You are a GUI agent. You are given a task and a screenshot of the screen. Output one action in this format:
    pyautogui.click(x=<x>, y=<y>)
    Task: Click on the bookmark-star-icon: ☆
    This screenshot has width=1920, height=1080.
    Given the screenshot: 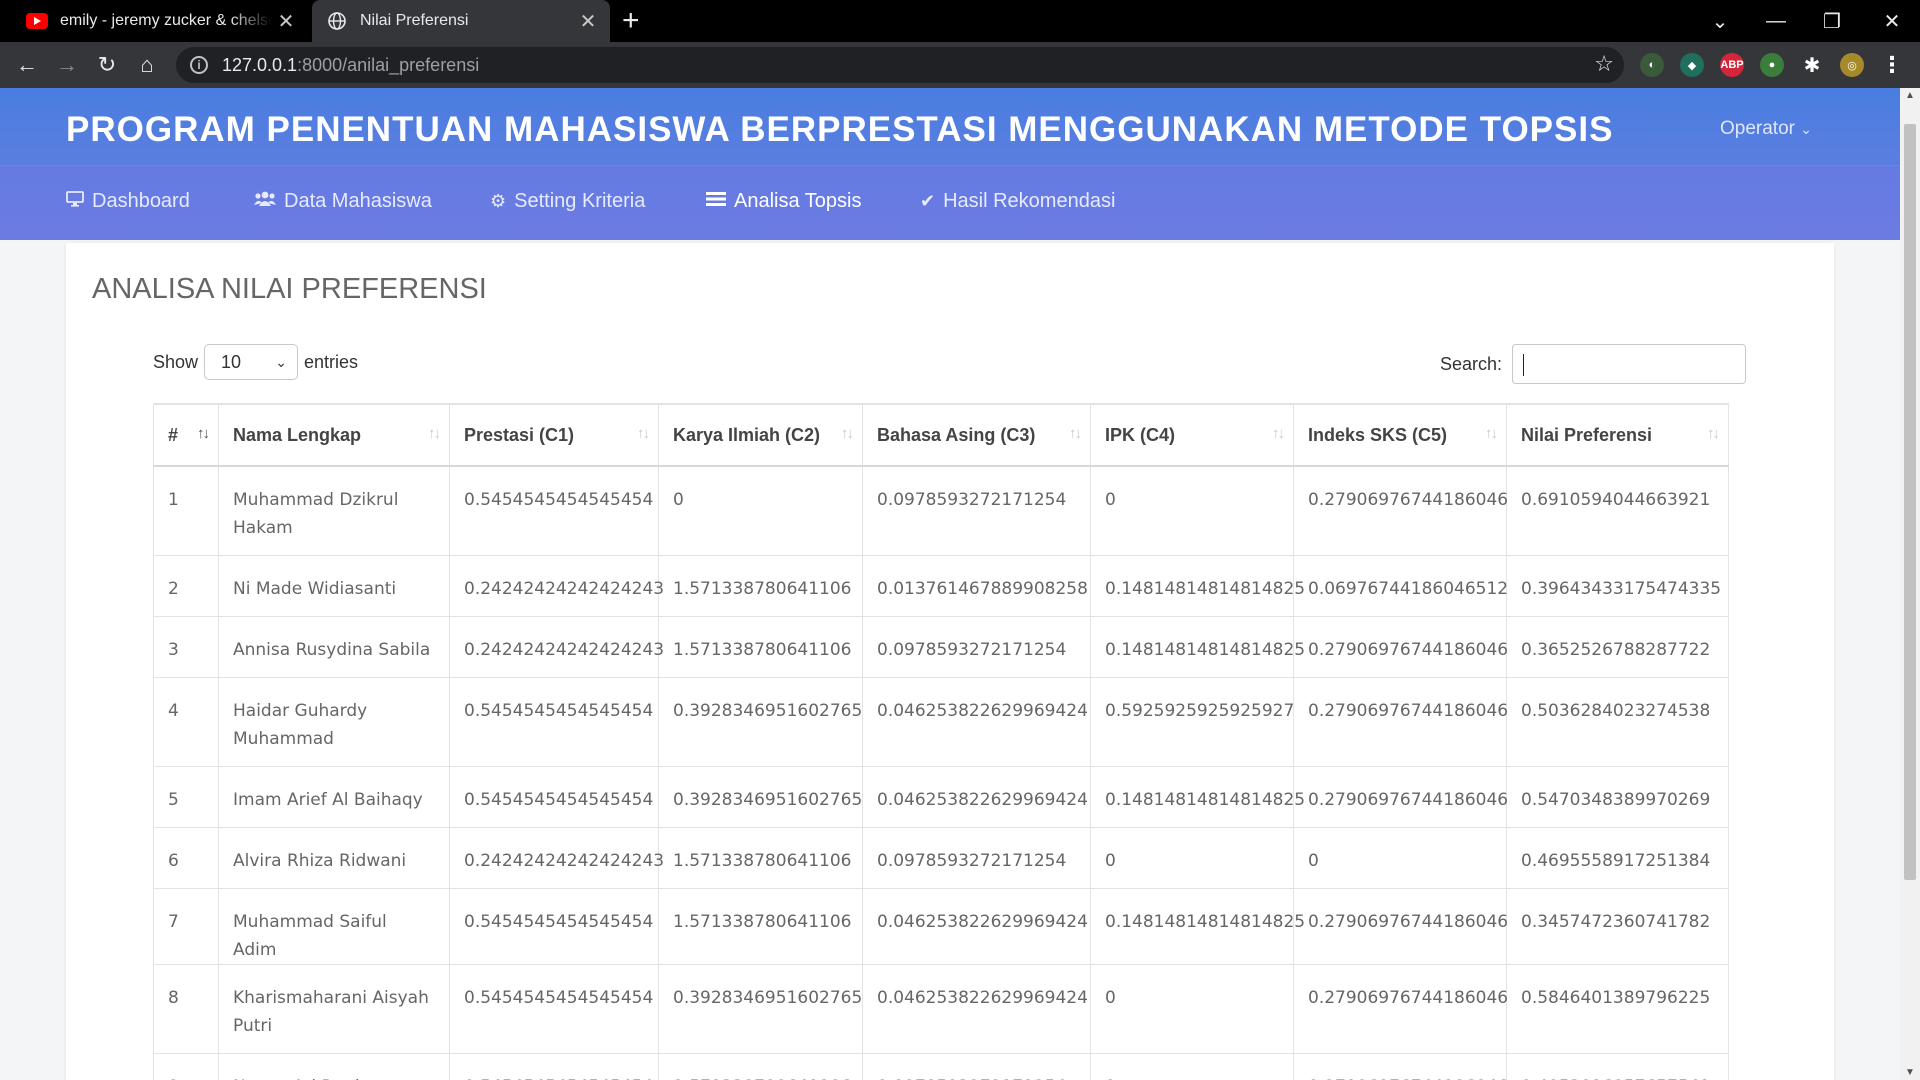 What is the action you would take?
    pyautogui.click(x=1604, y=64)
    